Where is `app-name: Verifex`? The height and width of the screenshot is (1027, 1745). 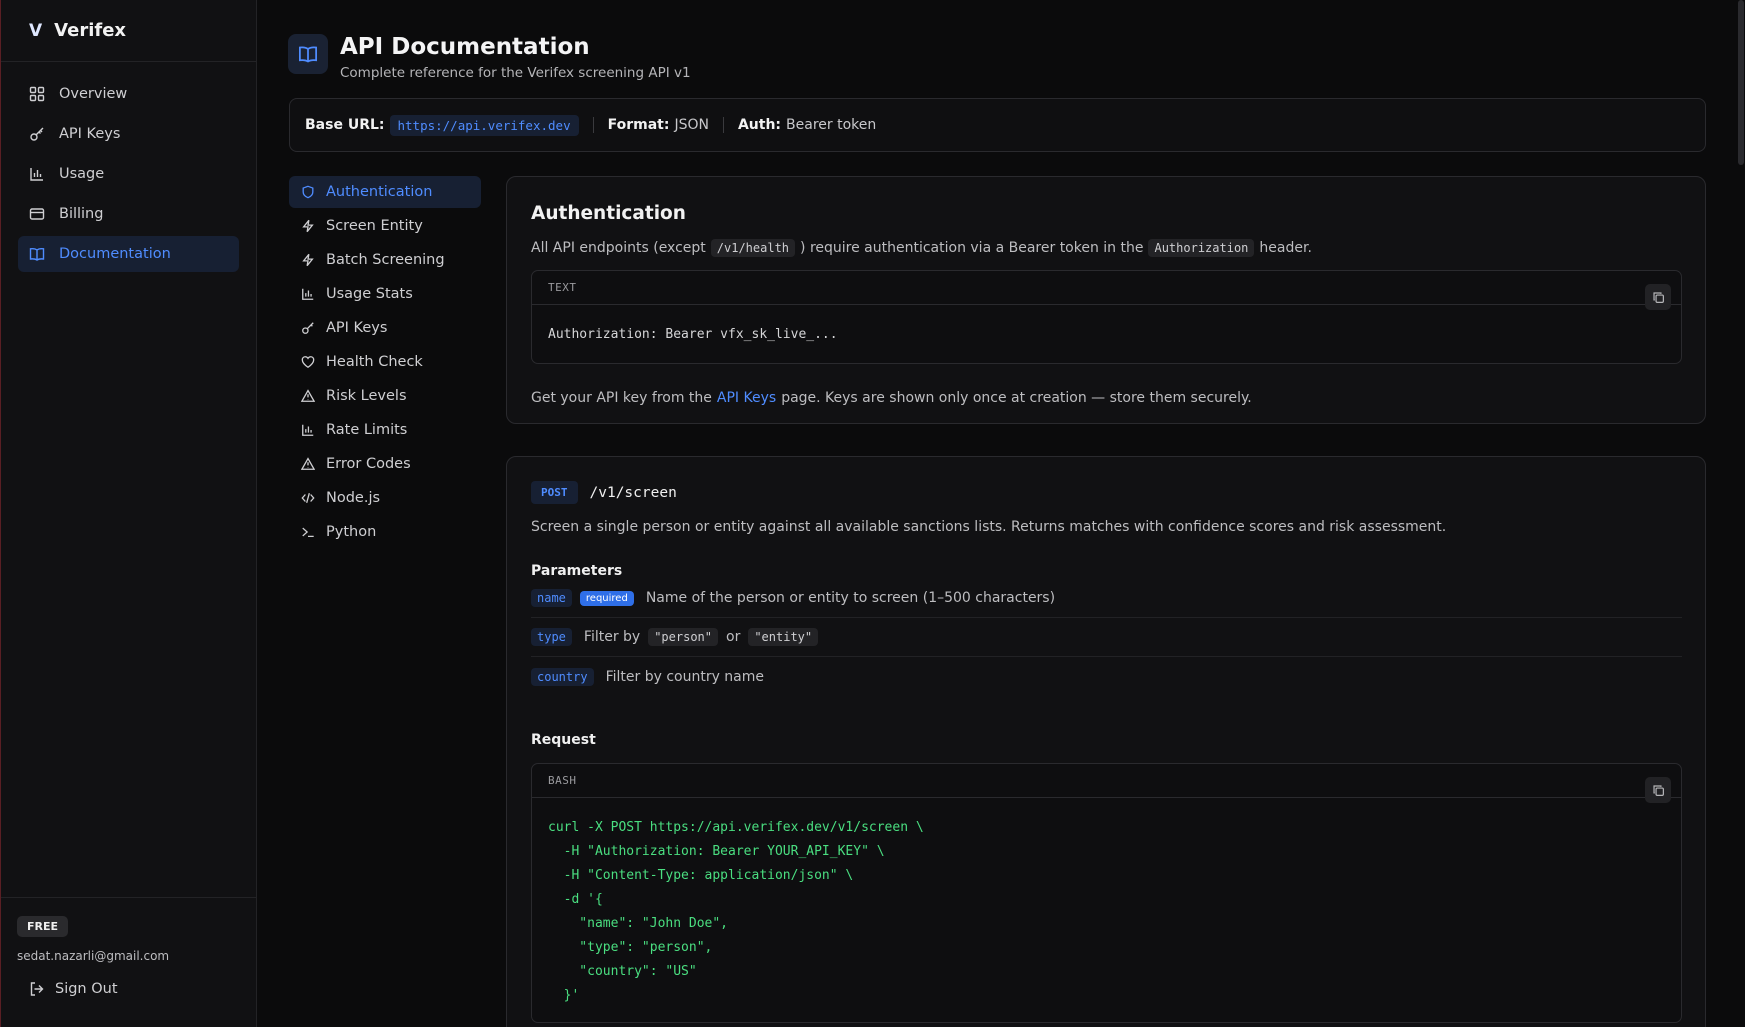 app-name: Verifex is located at coordinates (90, 30).